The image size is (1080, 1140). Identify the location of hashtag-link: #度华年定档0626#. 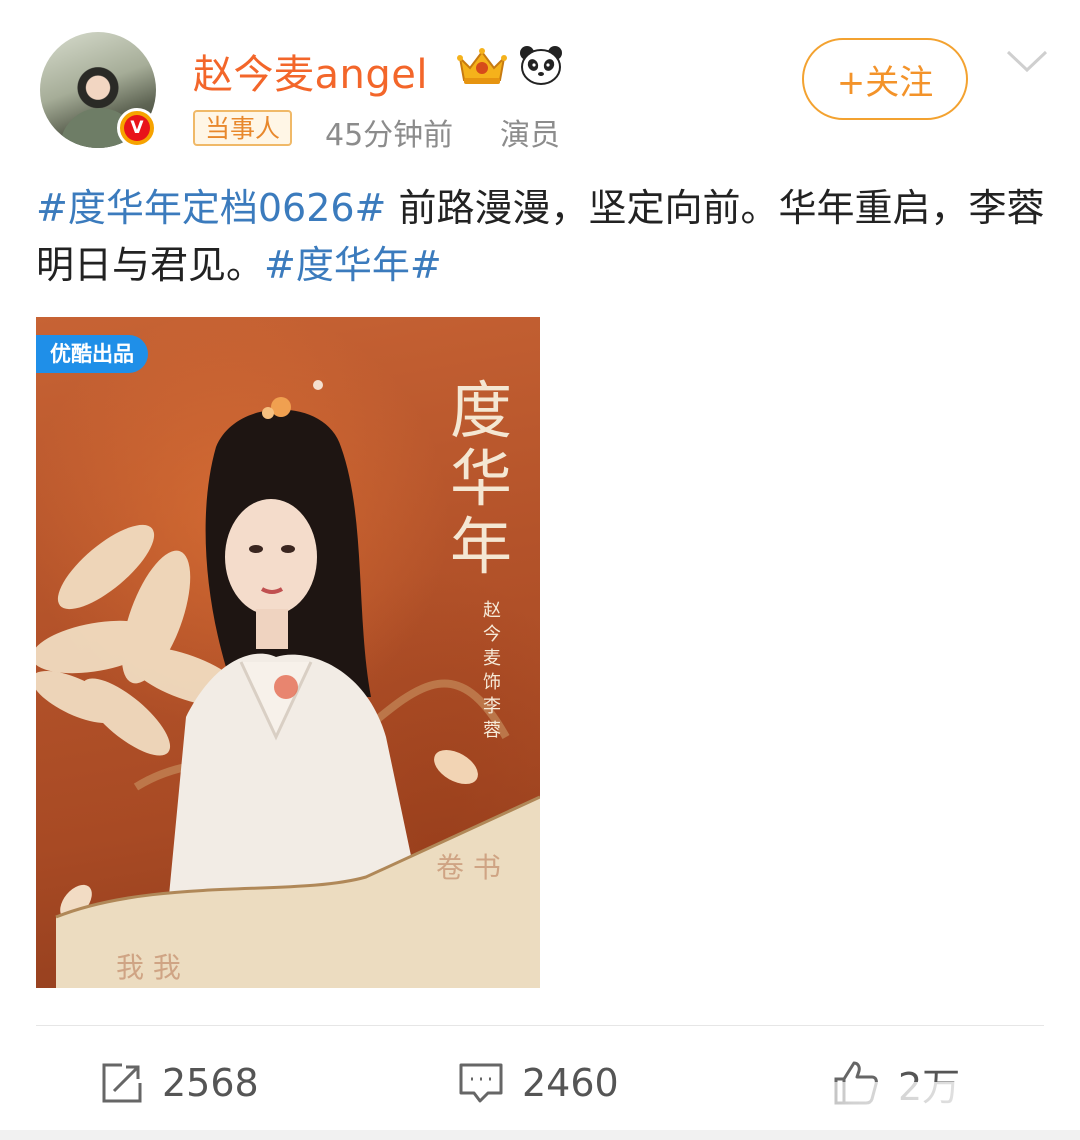
(211, 208).